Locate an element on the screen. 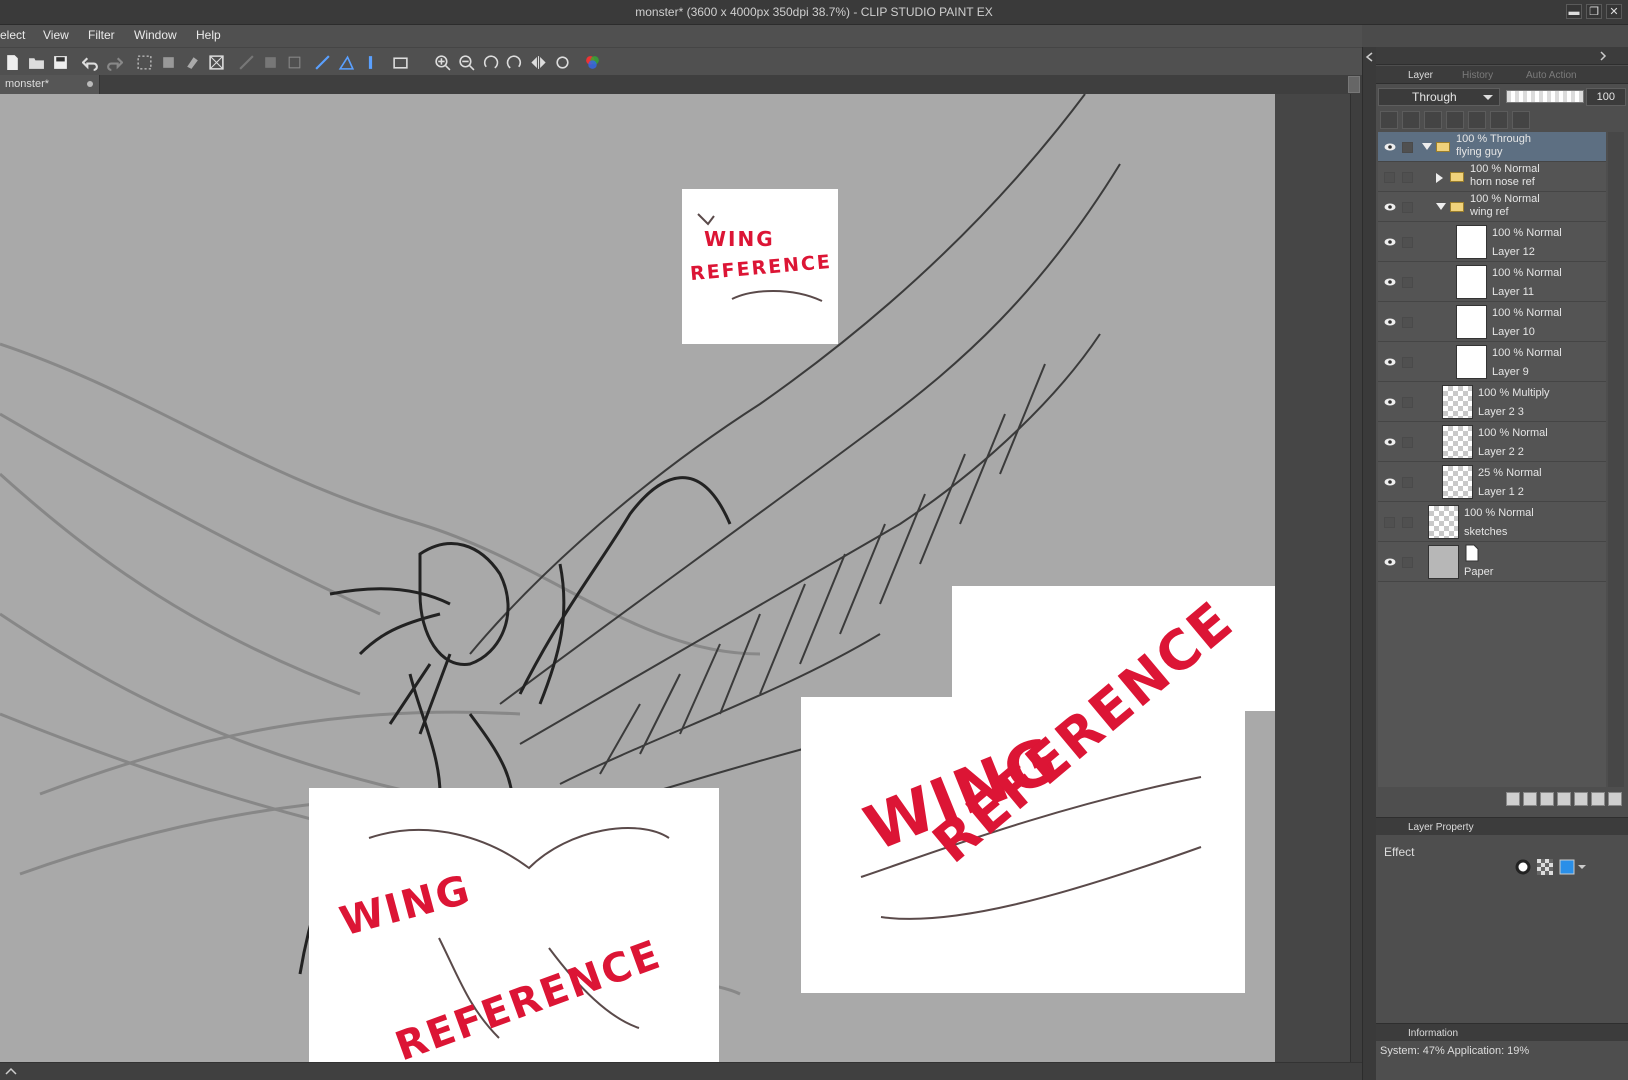  document-tab: monster* is located at coordinates (50, 84).